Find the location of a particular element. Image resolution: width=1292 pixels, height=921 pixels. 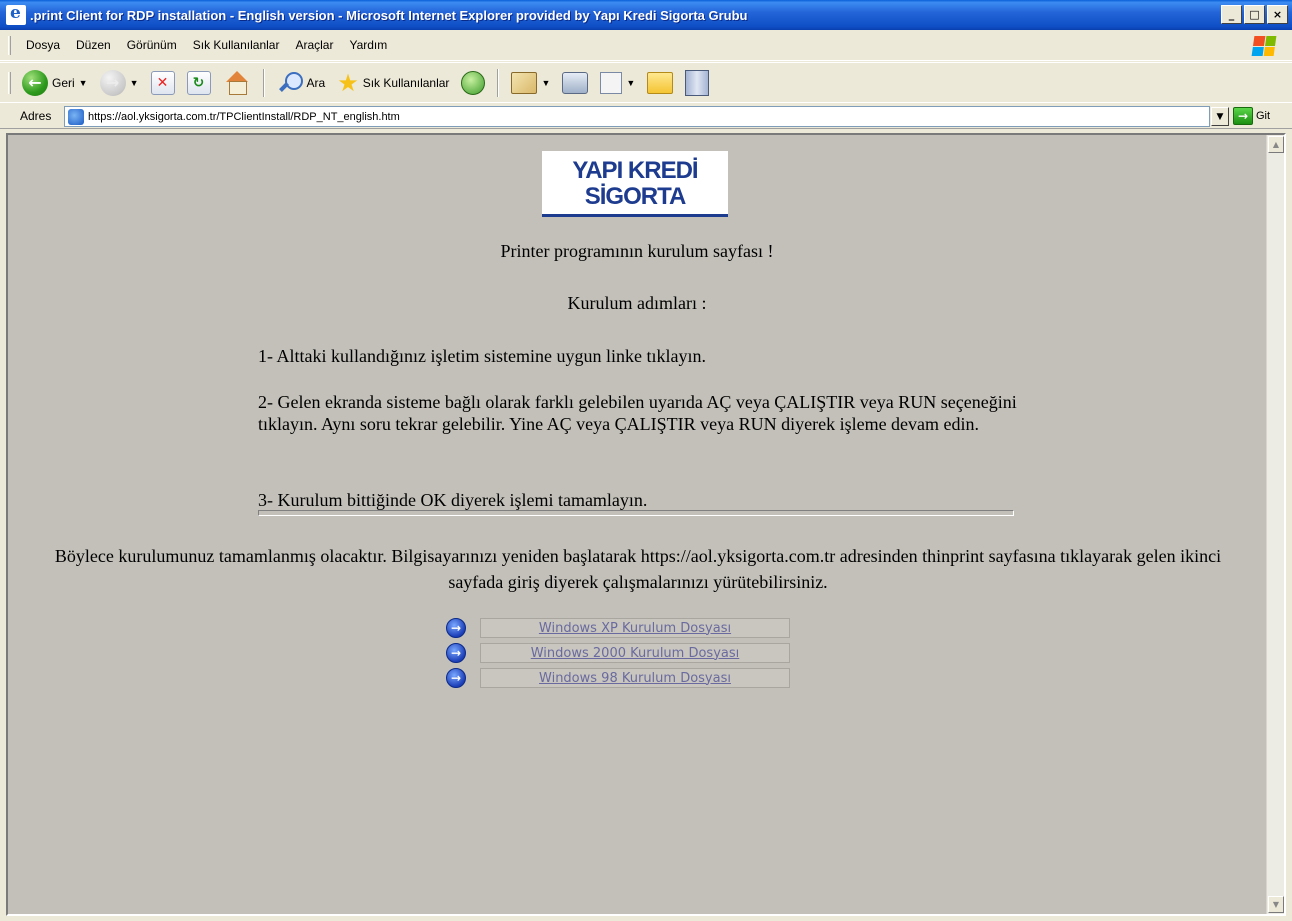

go-button: → Git is located at coordinates (1251, 116).